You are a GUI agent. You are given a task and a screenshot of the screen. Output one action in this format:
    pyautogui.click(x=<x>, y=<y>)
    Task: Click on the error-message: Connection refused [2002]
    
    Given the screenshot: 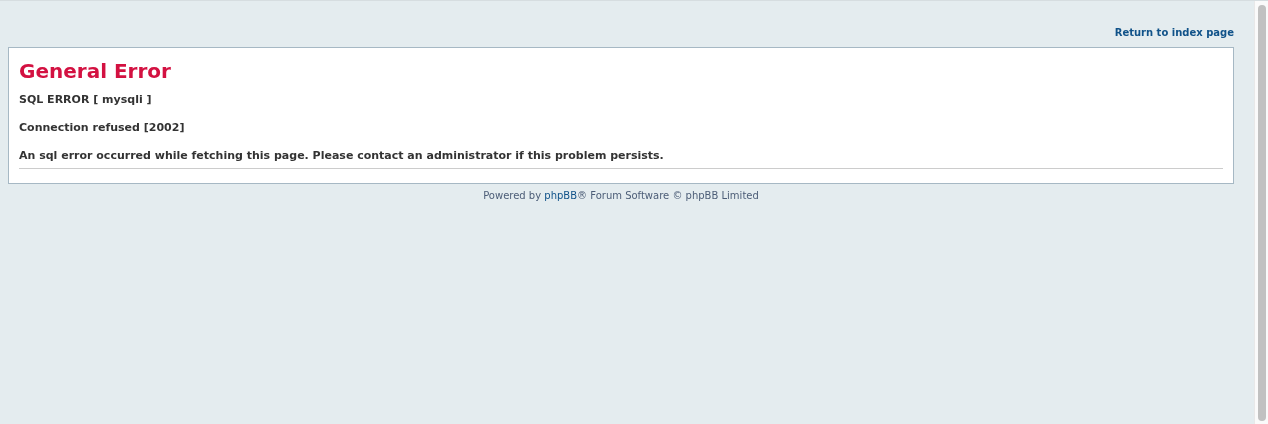 What is the action you would take?
    pyautogui.click(x=102, y=128)
    